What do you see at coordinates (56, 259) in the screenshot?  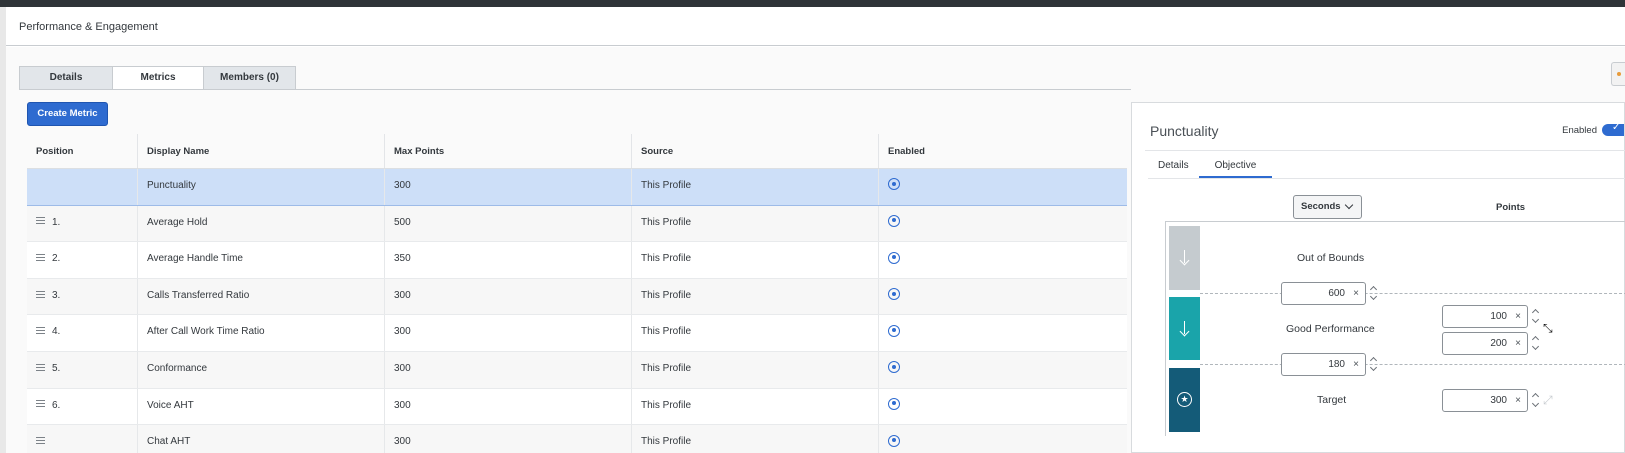 I see `position-number: 2.` at bounding box center [56, 259].